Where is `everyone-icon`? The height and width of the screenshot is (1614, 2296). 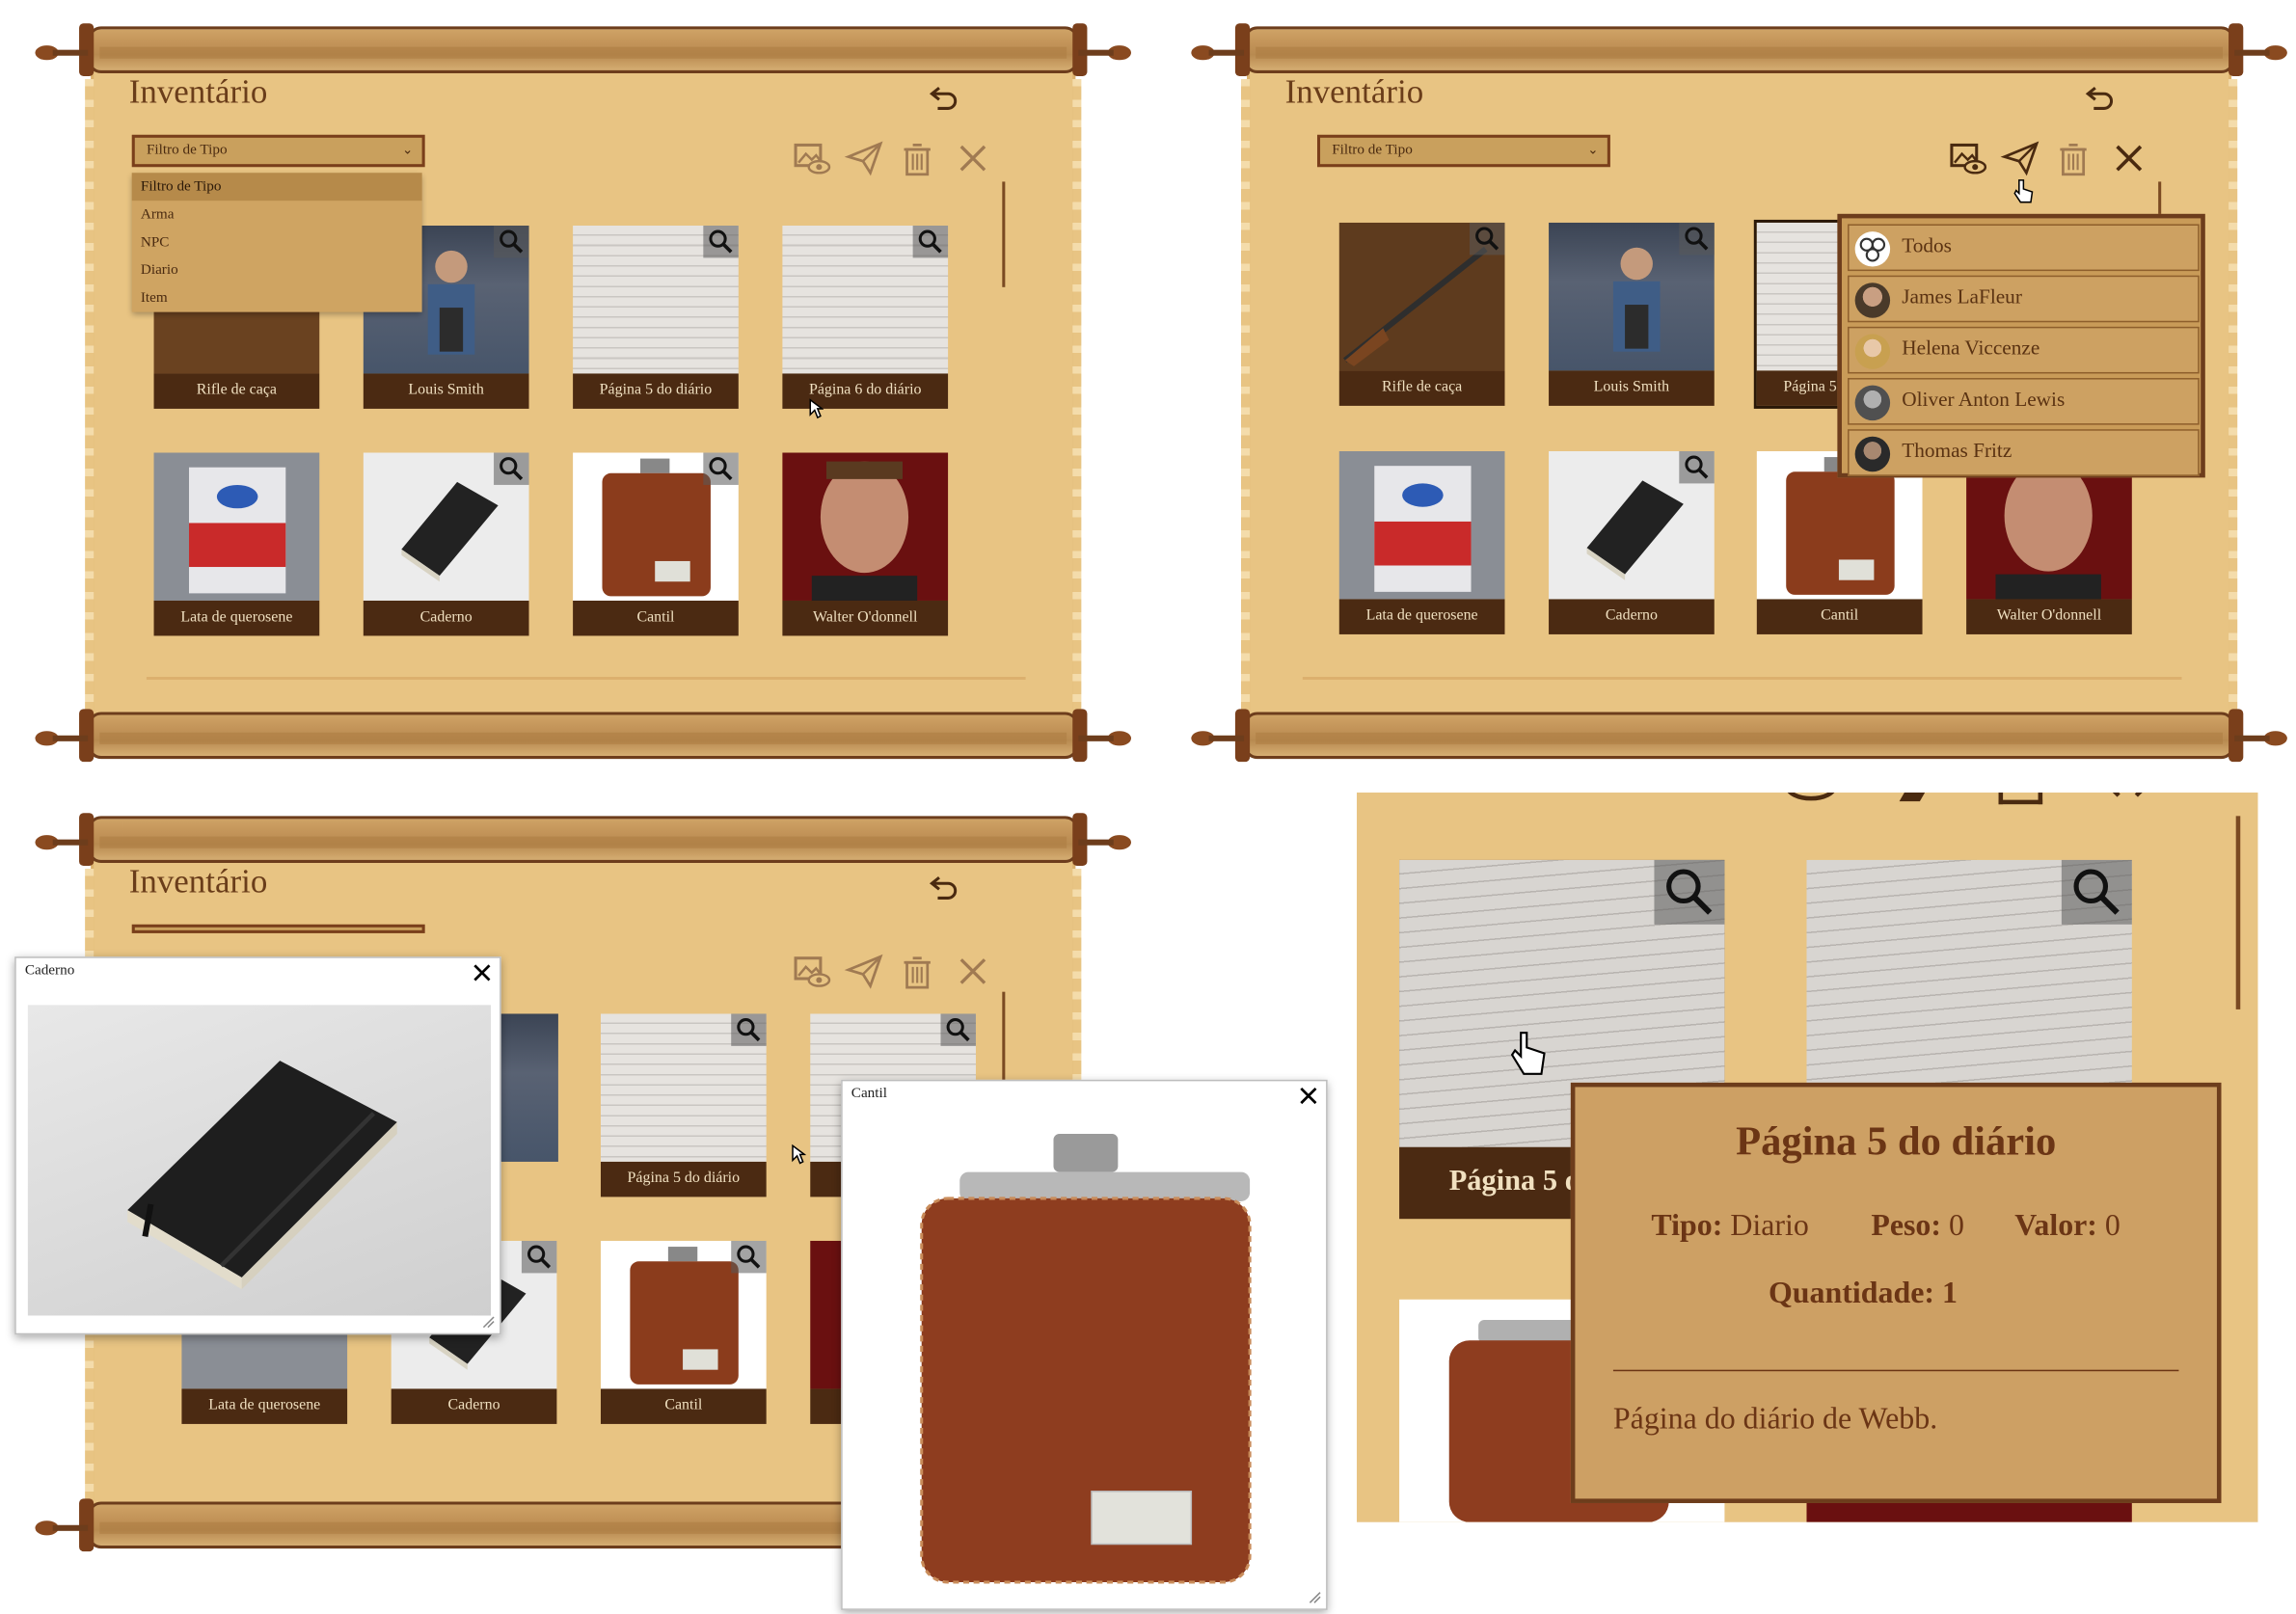 everyone-icon is located at coordinates (1872, 249).